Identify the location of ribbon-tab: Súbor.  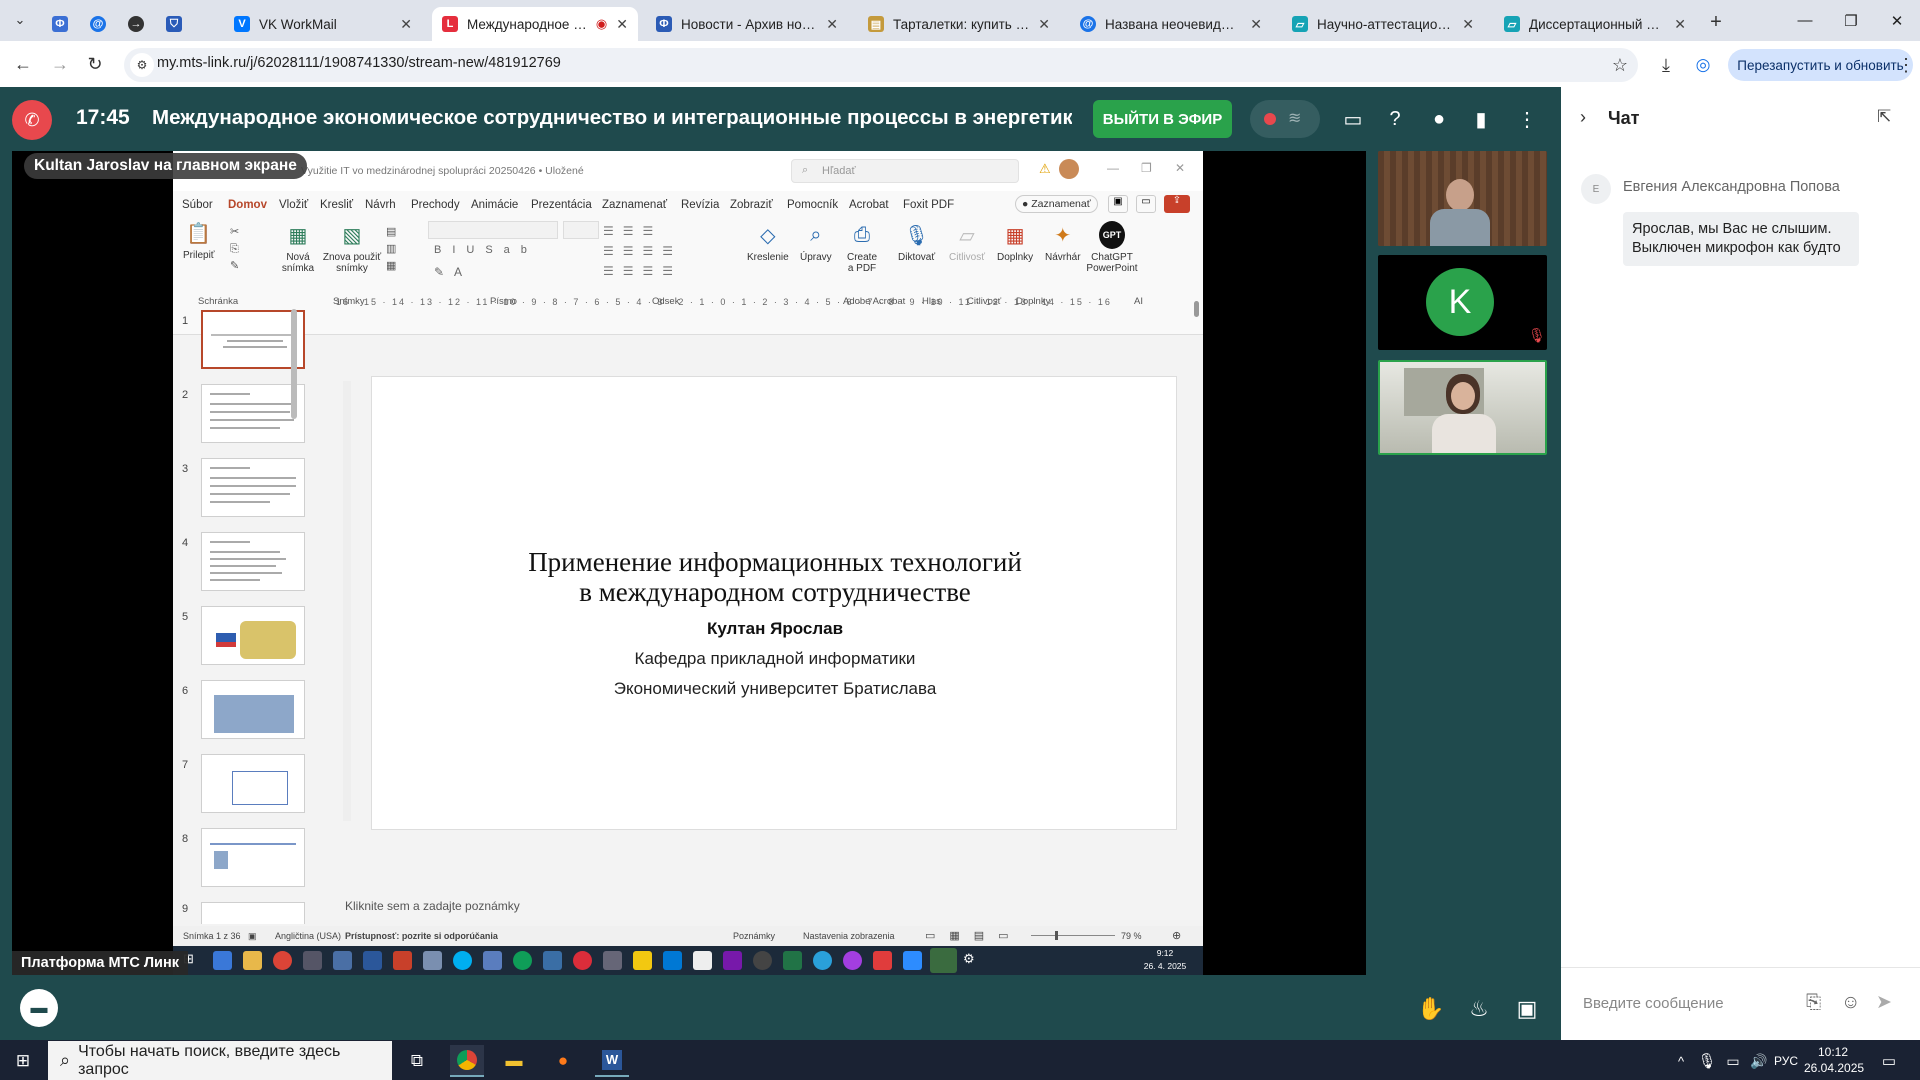
(197, 205).